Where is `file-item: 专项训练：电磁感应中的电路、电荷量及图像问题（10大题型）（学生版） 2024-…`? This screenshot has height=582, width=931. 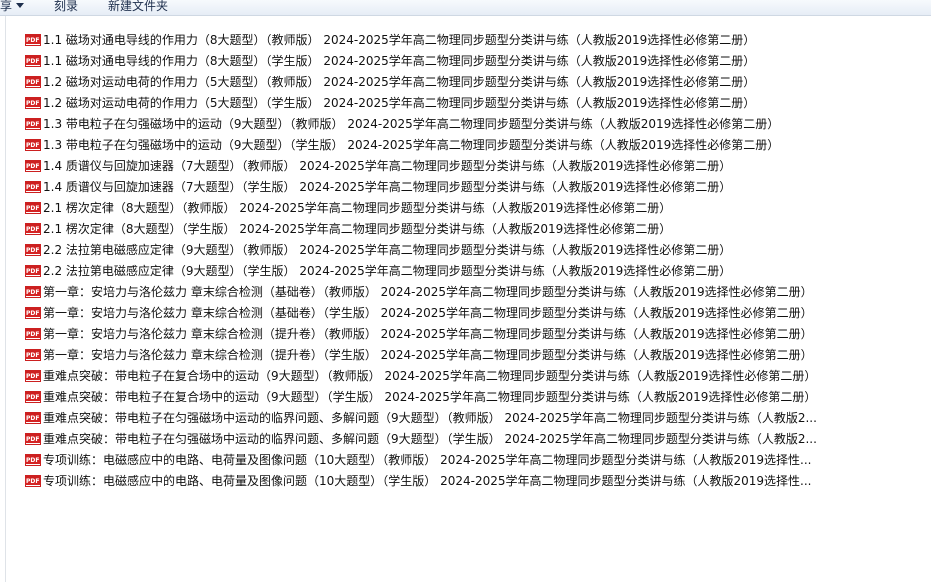
file-item: 专项训练：电磁感应中的电路、电荷量及图像问题（10大题型）（学生版） 2024-… is located at coordinates (421, 480).